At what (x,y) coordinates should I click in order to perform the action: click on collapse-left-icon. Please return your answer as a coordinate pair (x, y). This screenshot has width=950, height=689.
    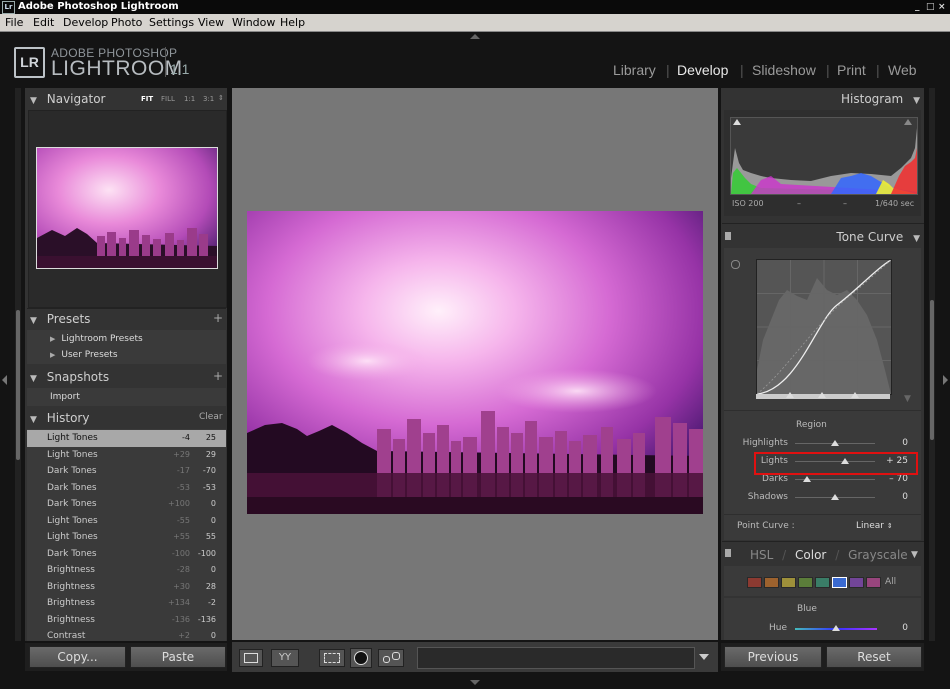
    Looking at the image, I should click on (4, 380).